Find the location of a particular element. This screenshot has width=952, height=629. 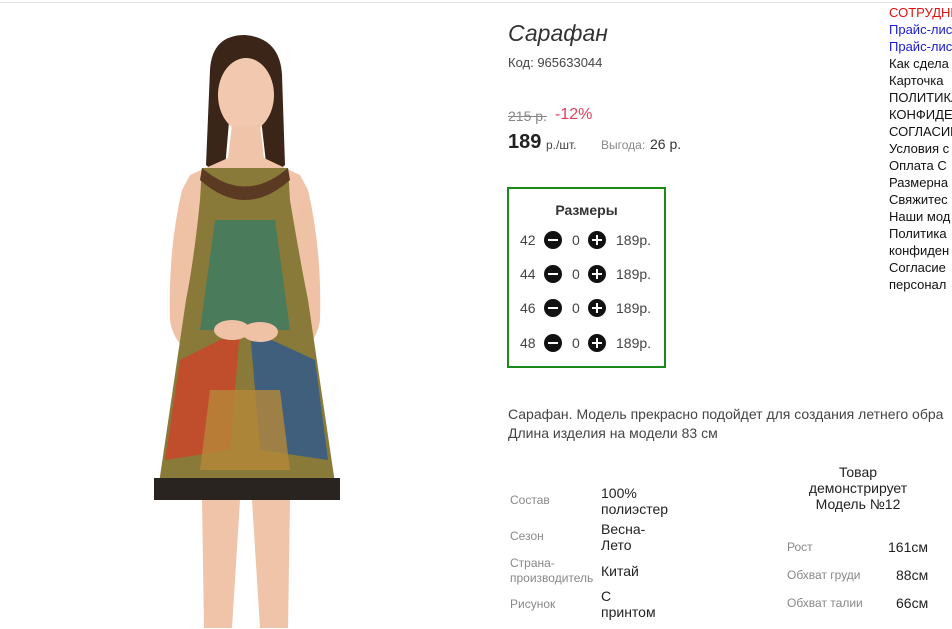

spec-value: С принтом is located at coordinates (628, 604).